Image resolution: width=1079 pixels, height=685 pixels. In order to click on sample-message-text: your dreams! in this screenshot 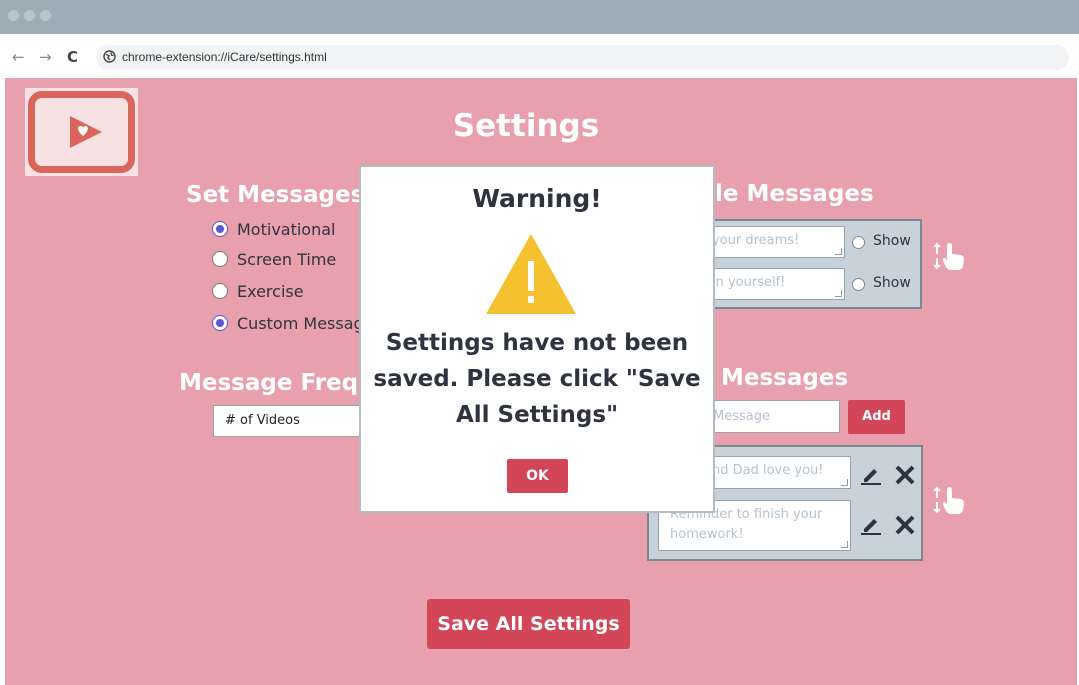, I will do `click(756, 240)`.